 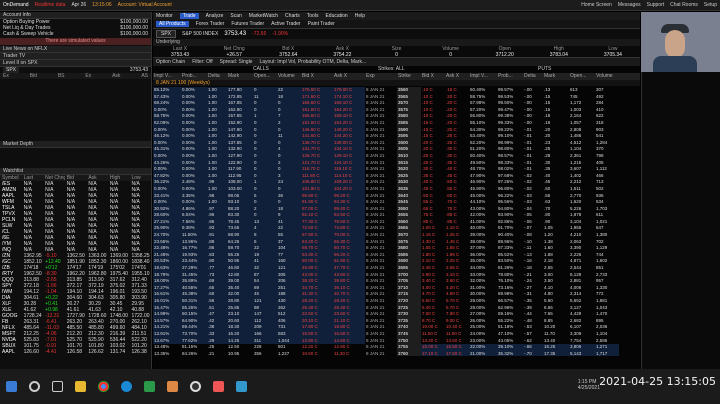 I want to click on chain-cell: 2.90 C, so click(x=433, y=275).